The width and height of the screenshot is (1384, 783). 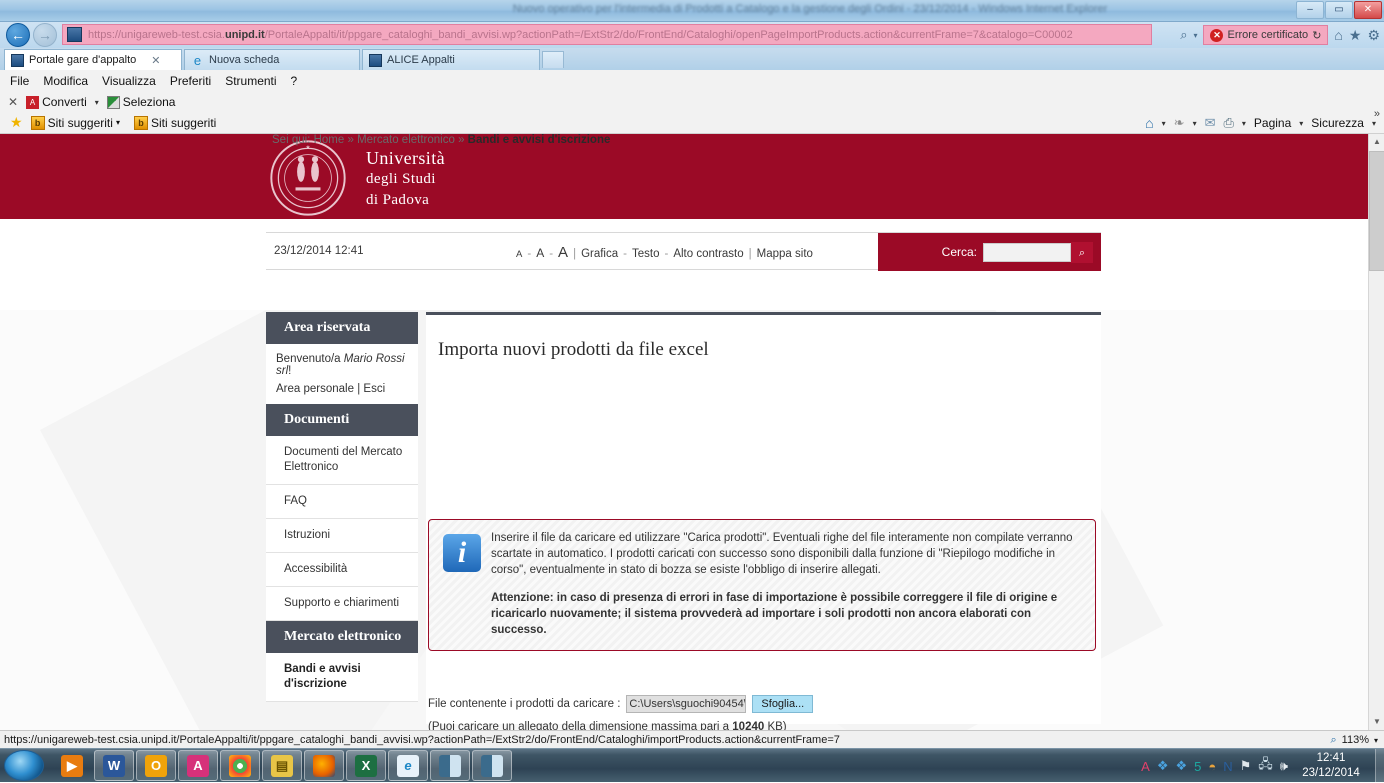 What do you see at coordinates (366, 765) in the screenshot?
I see `taskbar-item-excel: X` at bounding box center [366, 765].